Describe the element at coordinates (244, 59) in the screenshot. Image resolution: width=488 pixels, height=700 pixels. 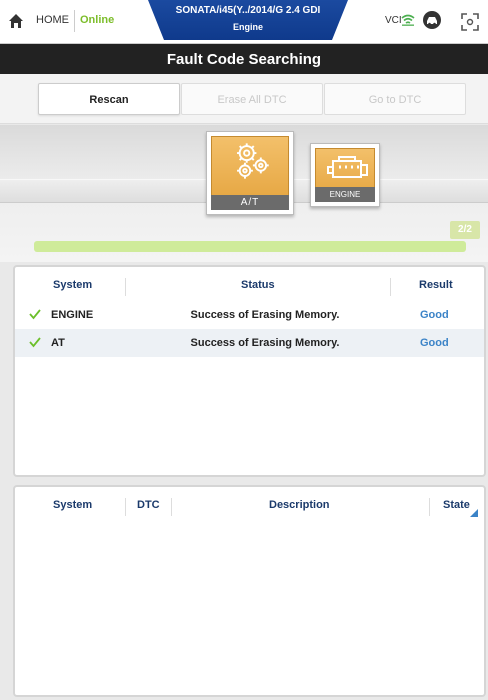
I see `page-title: Fault Code Searching` at that location.